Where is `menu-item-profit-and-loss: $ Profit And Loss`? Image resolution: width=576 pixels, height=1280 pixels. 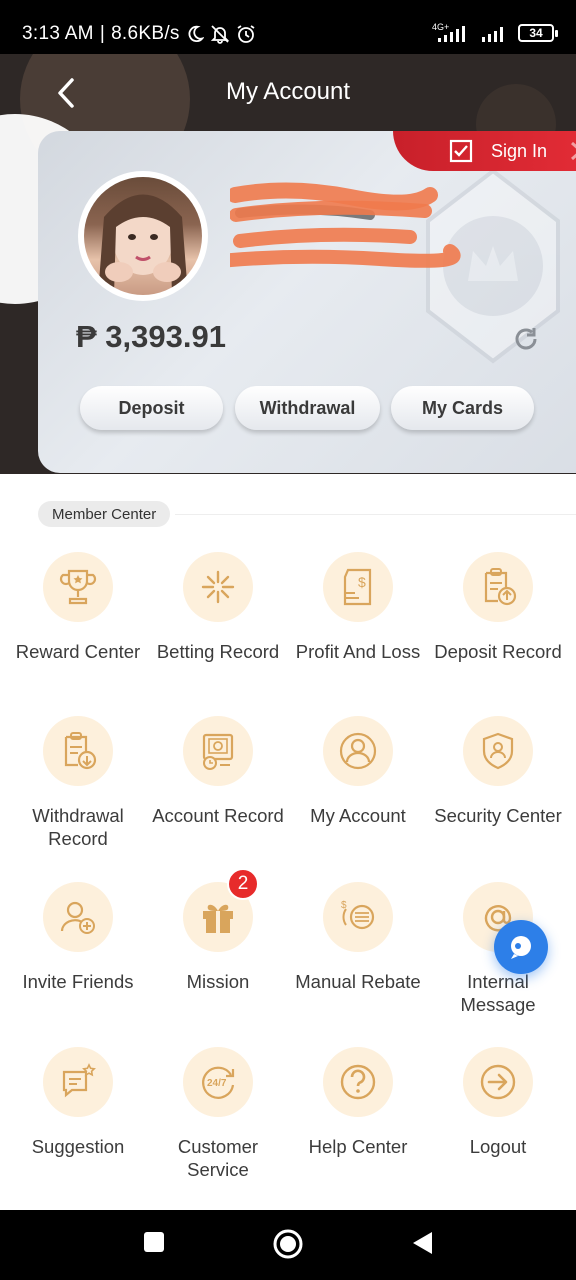
menu-item-profit-and-loss: $ Profit And Loss is located at coordinates (358, 607).